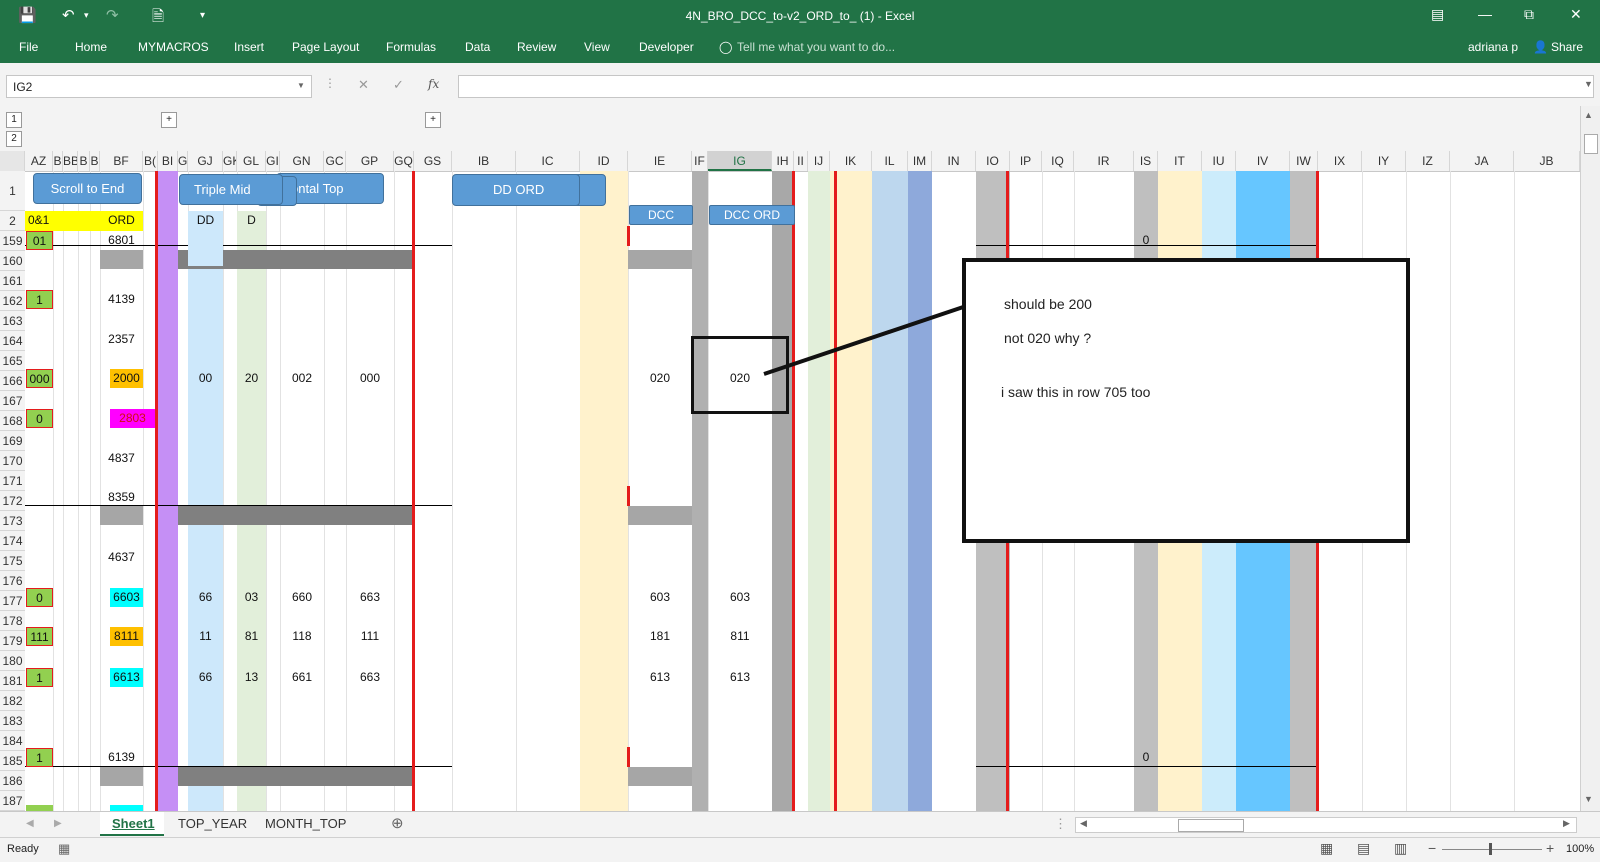 The height and width of the screenshot is (862, 1600). What do you see at coordinates (1211, 825) in the screenshot?
I see `h-scroll-thumb` at bounding box center [1211, 825].